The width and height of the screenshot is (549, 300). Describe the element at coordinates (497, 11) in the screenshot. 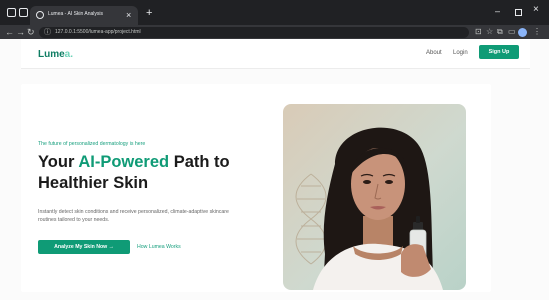

I see `minimize-button: –` at that location.